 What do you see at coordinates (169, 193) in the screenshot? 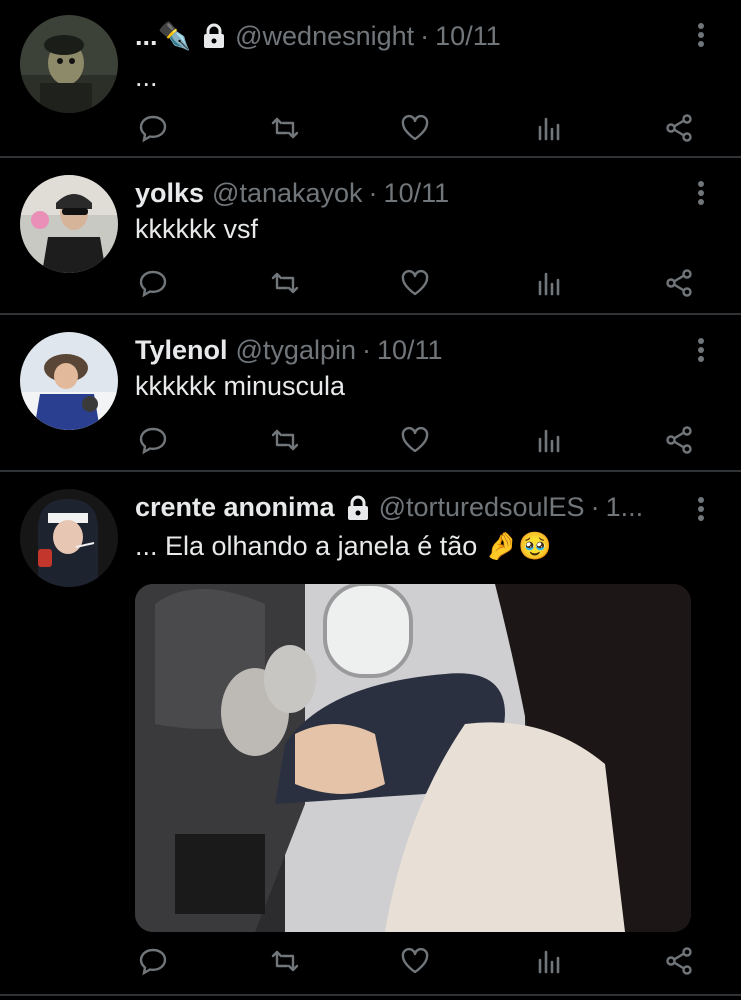
I see `display-name: yolks` at bounding box center [169, 193].